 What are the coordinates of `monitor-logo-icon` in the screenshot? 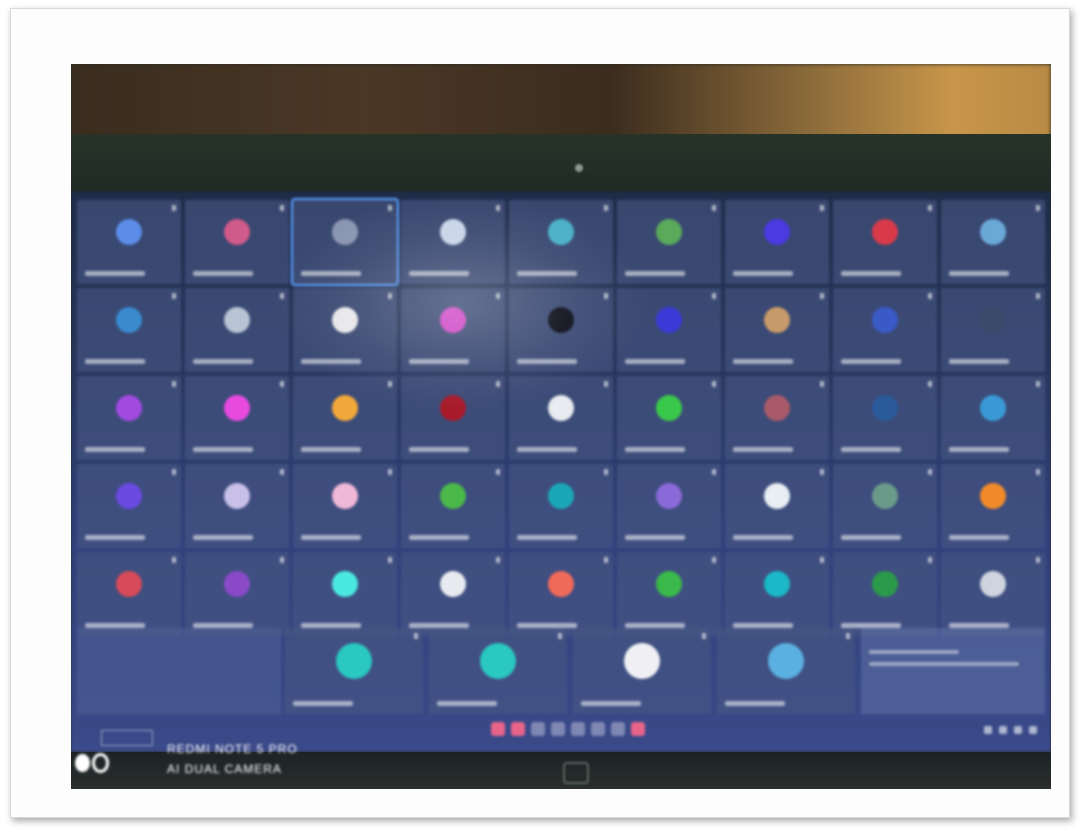 It's located at (576, 773).